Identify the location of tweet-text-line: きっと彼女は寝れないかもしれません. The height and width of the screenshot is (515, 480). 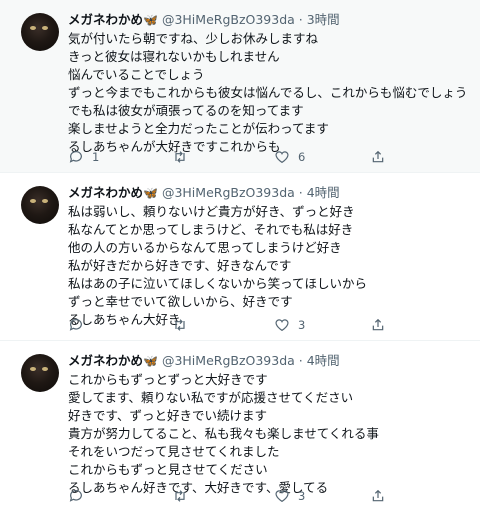
(174, 56).